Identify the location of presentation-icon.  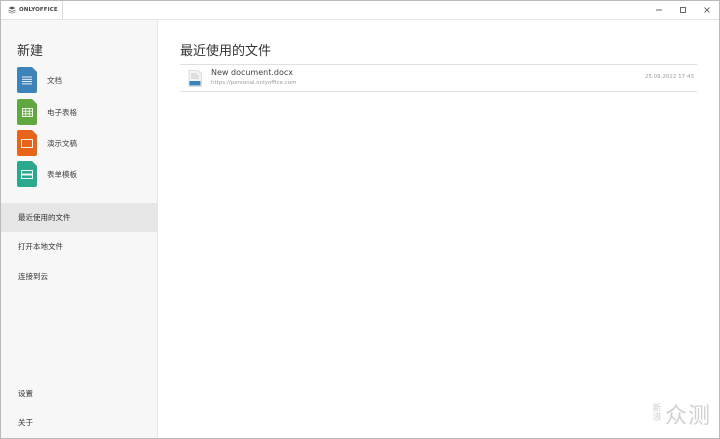
(27, 143).